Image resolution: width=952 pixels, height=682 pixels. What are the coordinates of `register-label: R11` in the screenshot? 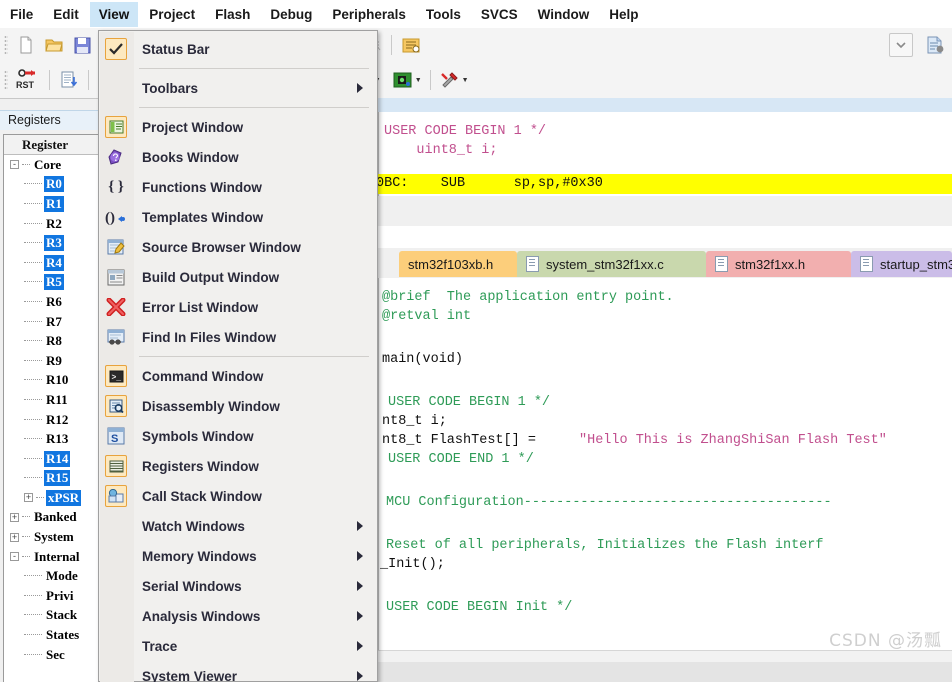 It's located at (57, 400).